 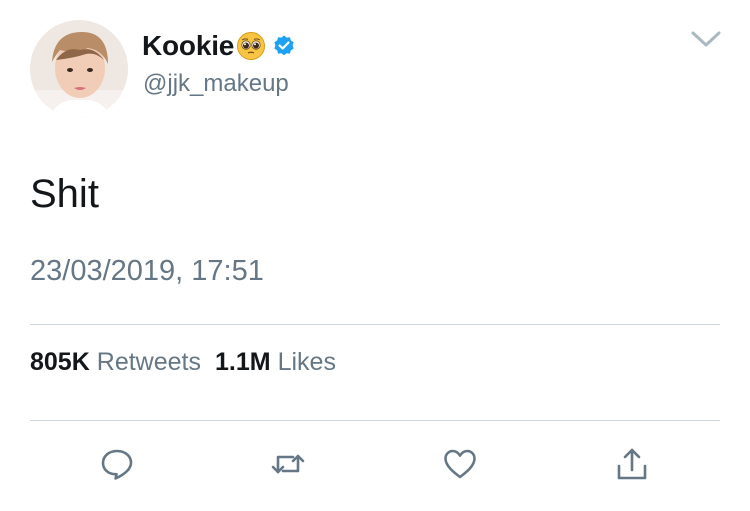 What do you see at coordinates (706, 39) in the screenshot?
I see `chevron-down-icon` at bounding box center [706, 39].